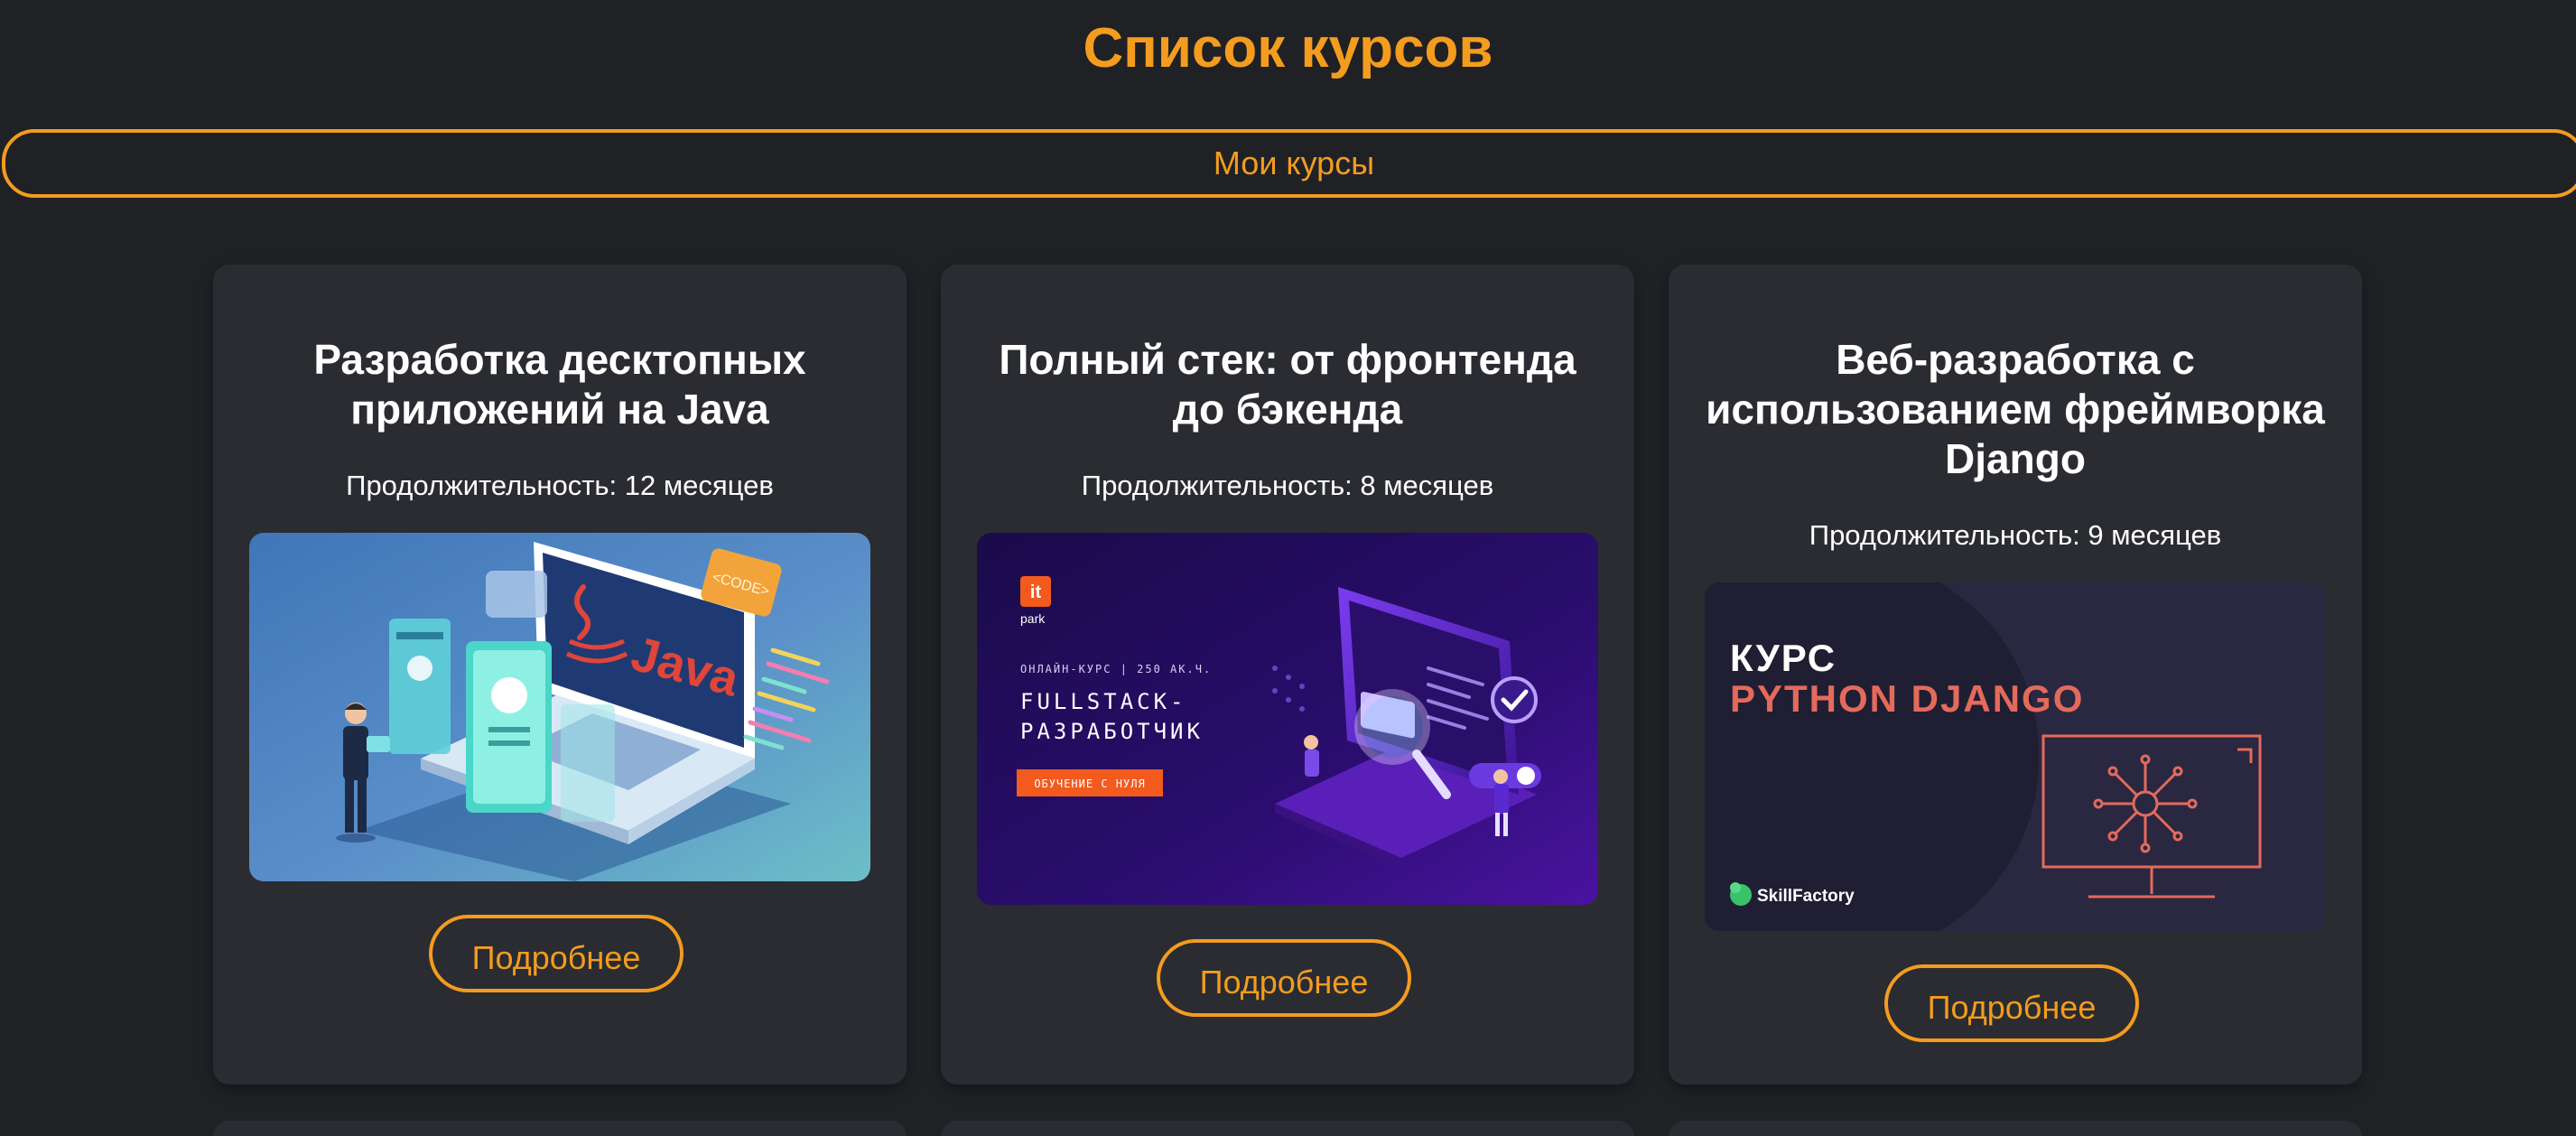 The height and width of the screenshot is (1136, 2576). What do you see at coordinates (560, 485) in the screenshot?
I see `course-duration: Продолжительность: 12 месяцев` at bounding box center [560, 485].